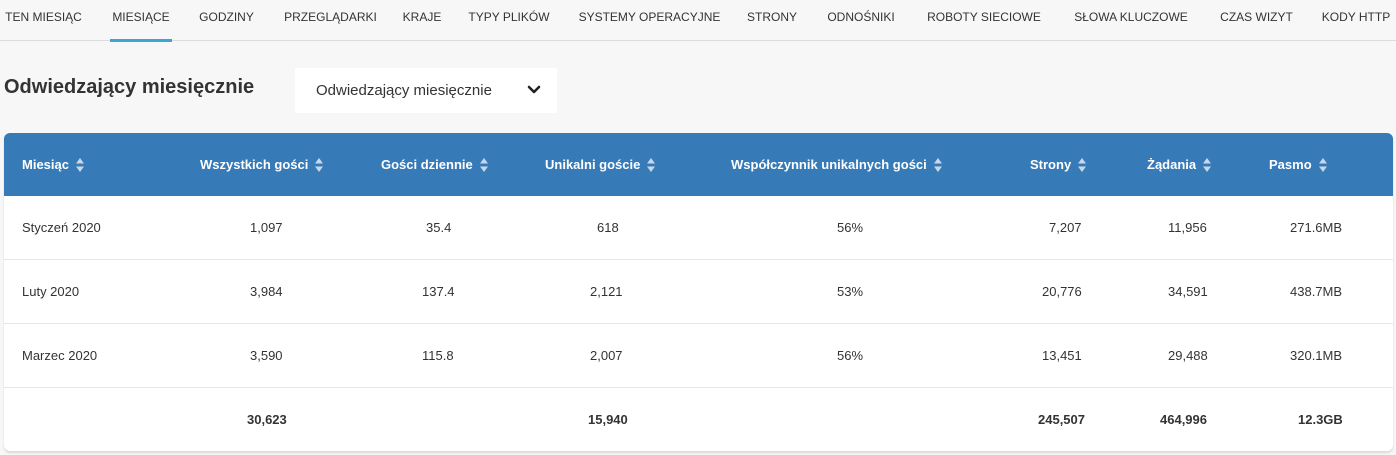  What do you see at coordinates (649, 17) in the screenshot?
I see `tab-label: SYSTEMY OPERACYJNE` at bounding box center [649, 17].